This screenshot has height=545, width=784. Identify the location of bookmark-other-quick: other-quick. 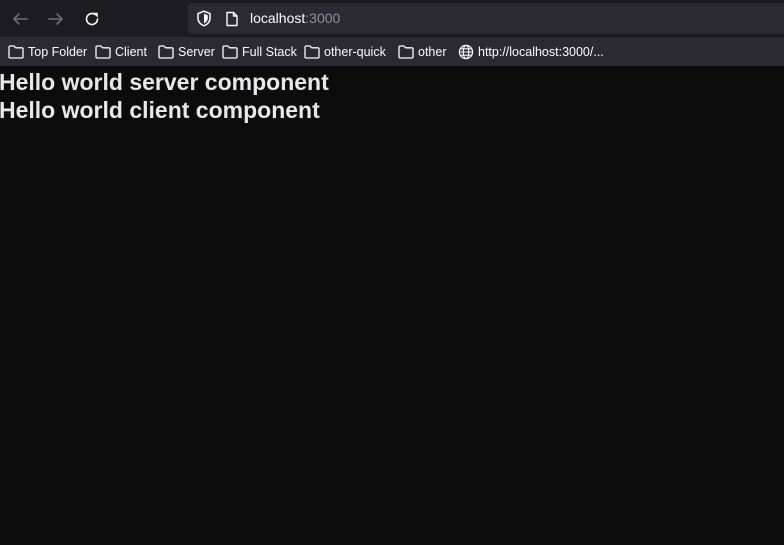
(345, 51).